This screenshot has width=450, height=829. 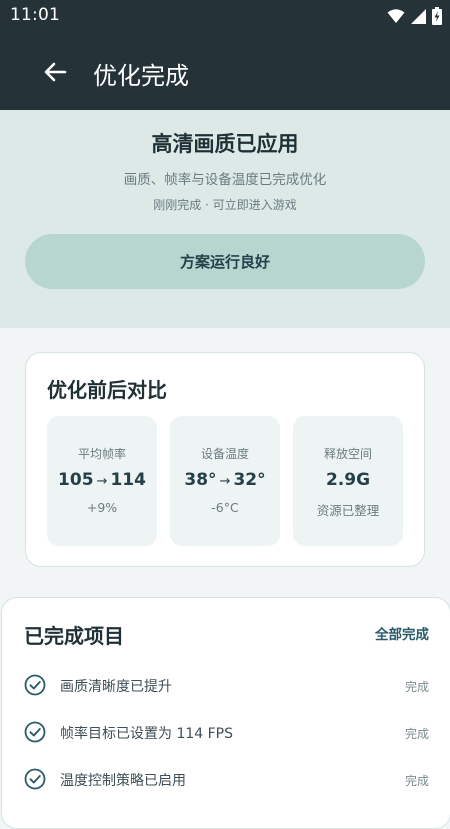 I want to click on list-item: 帧率目标已设置为 114 FPS 完成, so click(x=226, y=732).